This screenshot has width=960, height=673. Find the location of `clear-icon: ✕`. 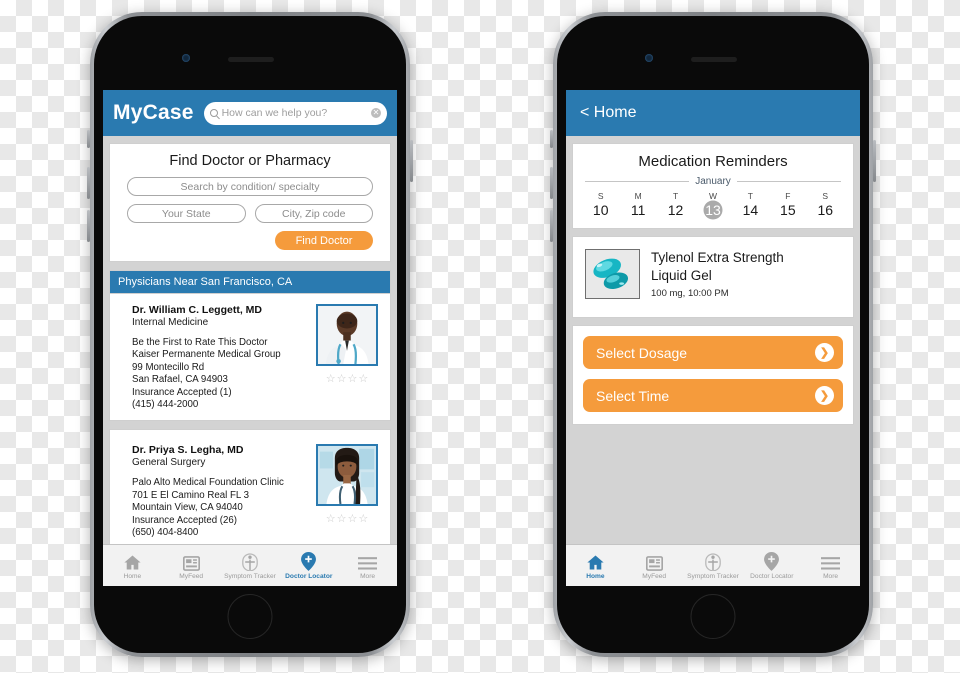

clear-icon: ✕ is located at coordinates (376, 113).